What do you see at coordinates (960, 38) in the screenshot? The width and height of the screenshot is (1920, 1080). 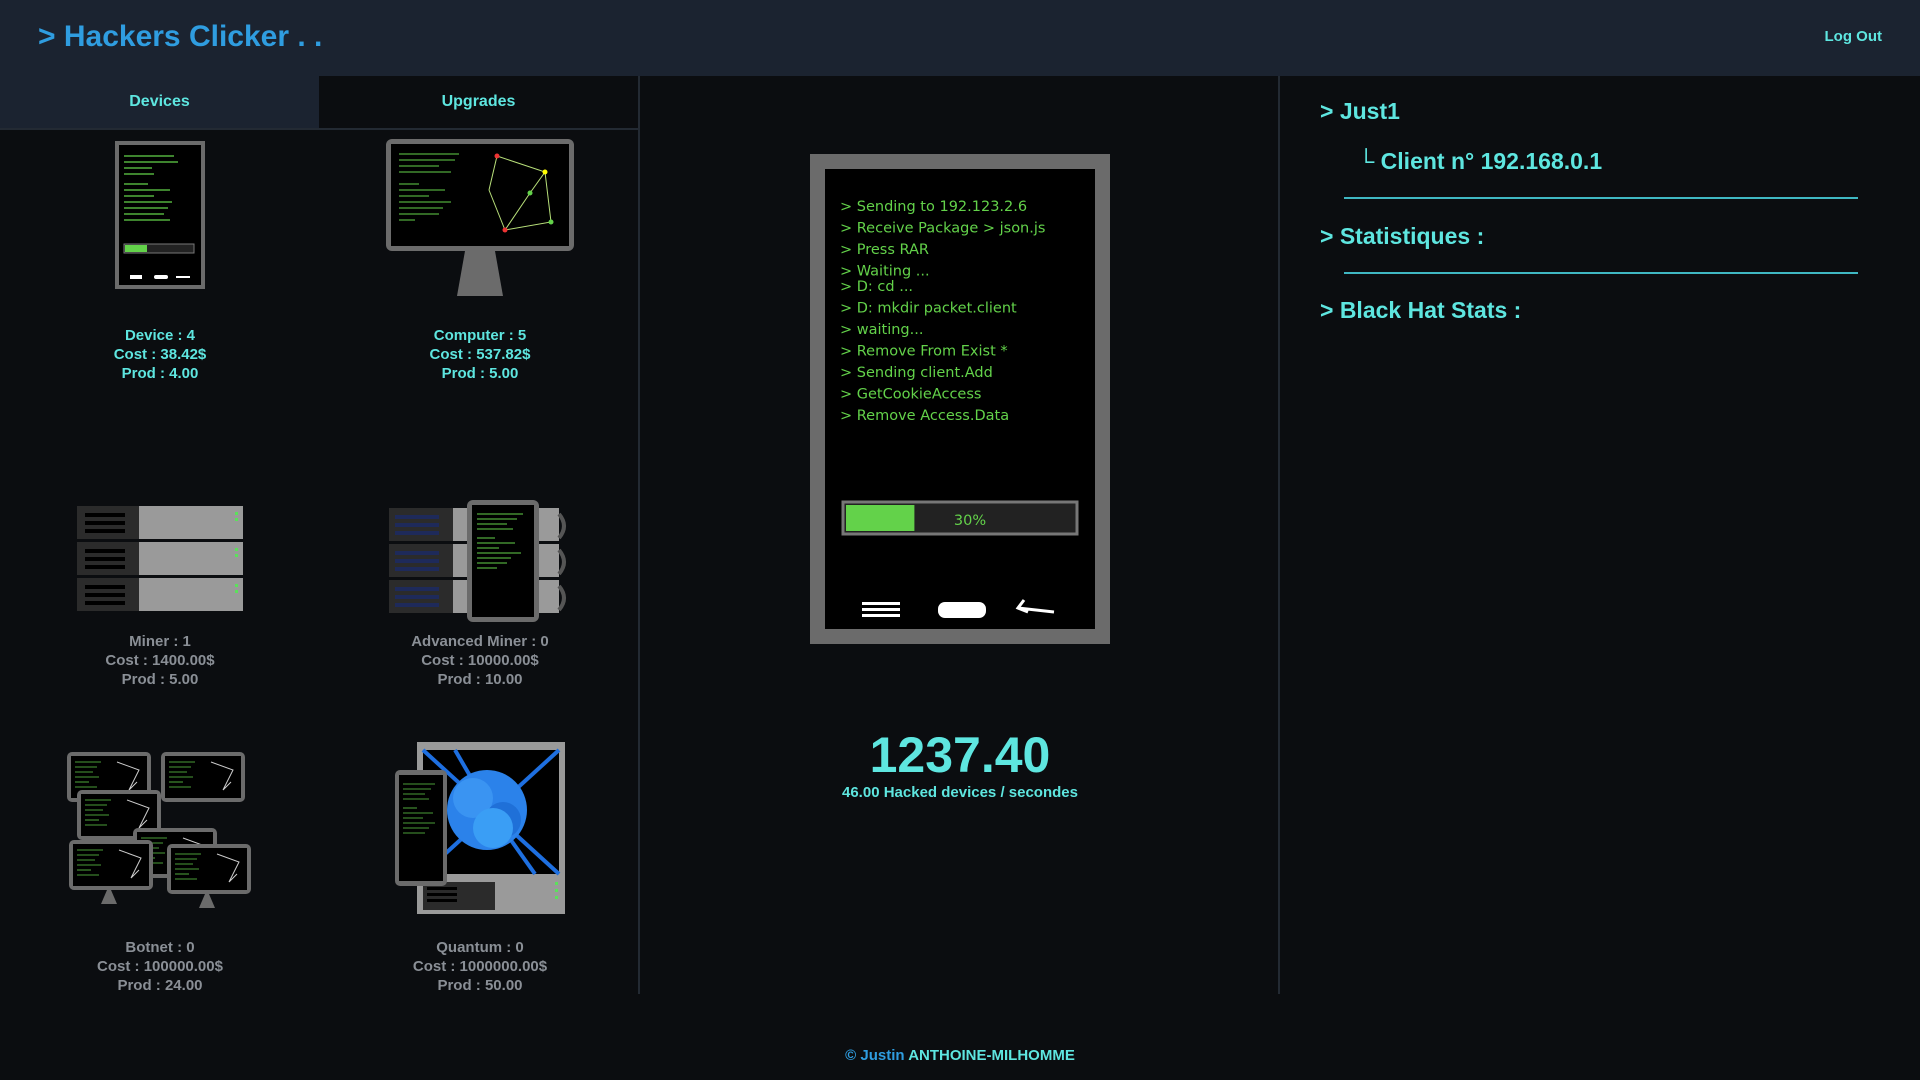 I see `top-header: > Hackers Clicker . . Log Out` at bounding box center [960, 38].